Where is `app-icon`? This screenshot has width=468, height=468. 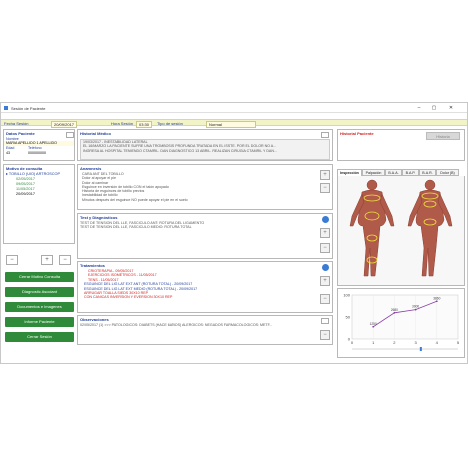 app-icon is located at coordinates (6, 108).